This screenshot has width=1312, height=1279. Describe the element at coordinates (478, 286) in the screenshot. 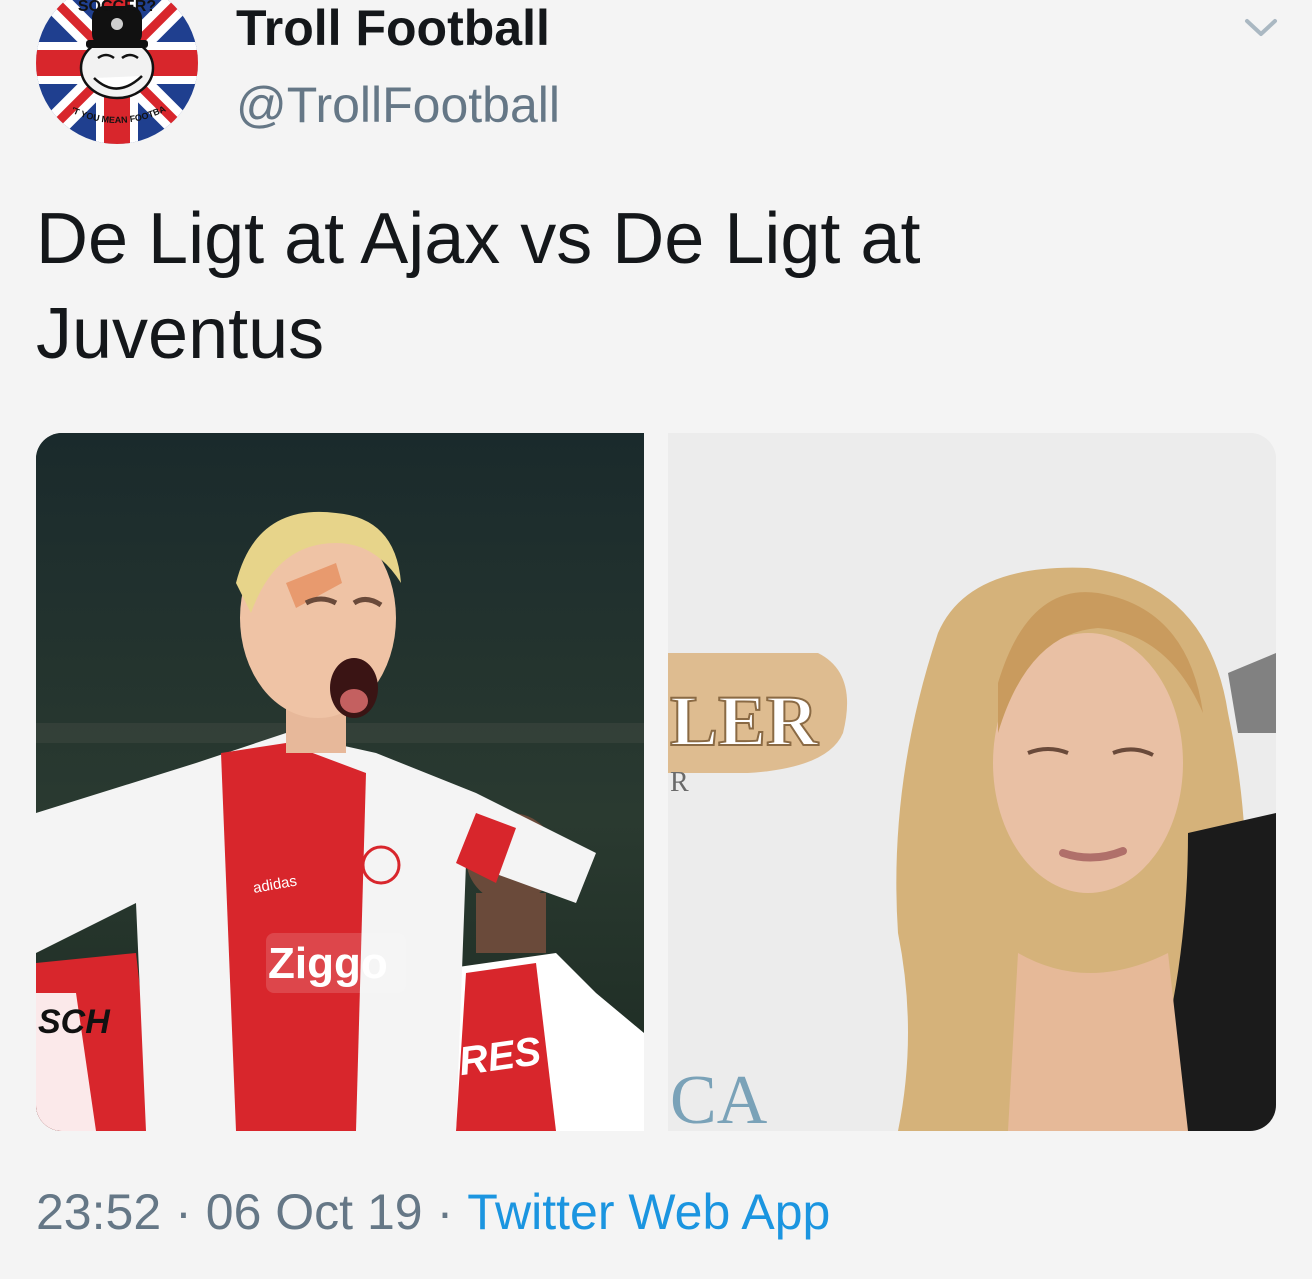

I see `tweet-text: De Ligt at Ajax vs De Ligt at Juventus` at that location.